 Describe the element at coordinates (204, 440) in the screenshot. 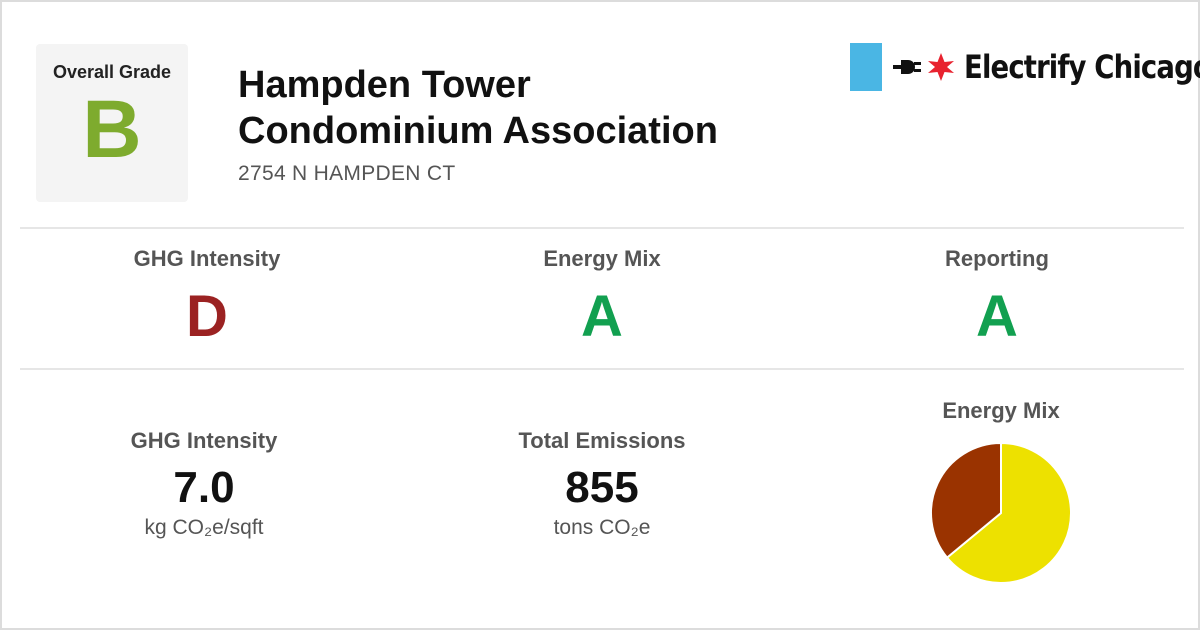

I see `ghg-intensity-metric-title: GHG Intensity` at that location.